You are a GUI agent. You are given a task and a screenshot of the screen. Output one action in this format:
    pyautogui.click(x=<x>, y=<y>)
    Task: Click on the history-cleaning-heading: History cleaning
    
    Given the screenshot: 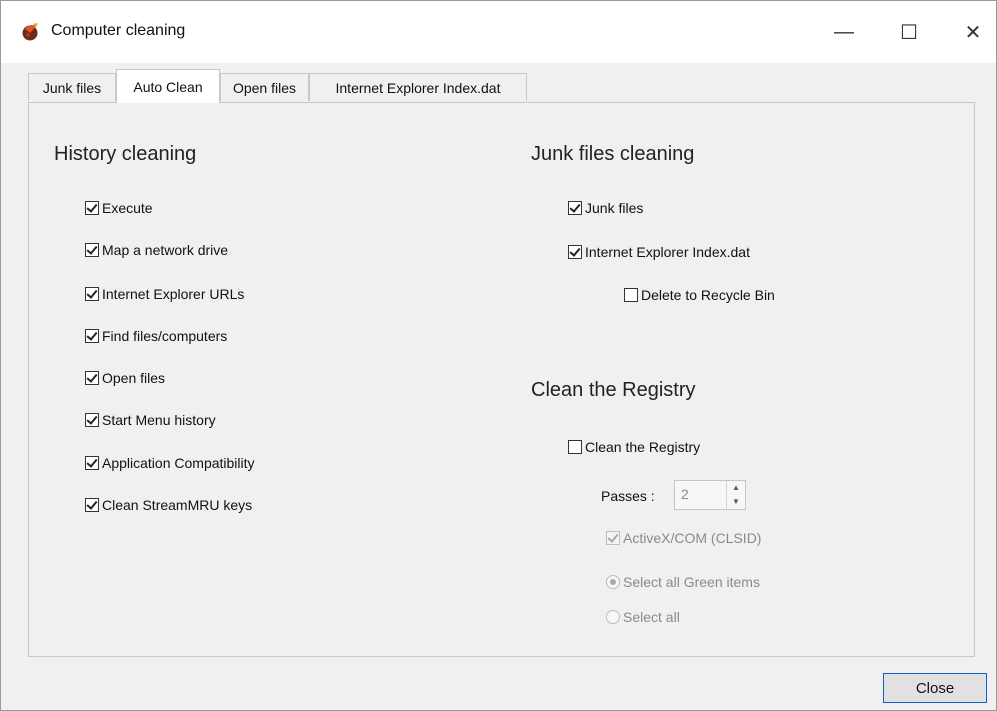 What is the action you would take?
    pyautogui.click(x=125, y=154)
    